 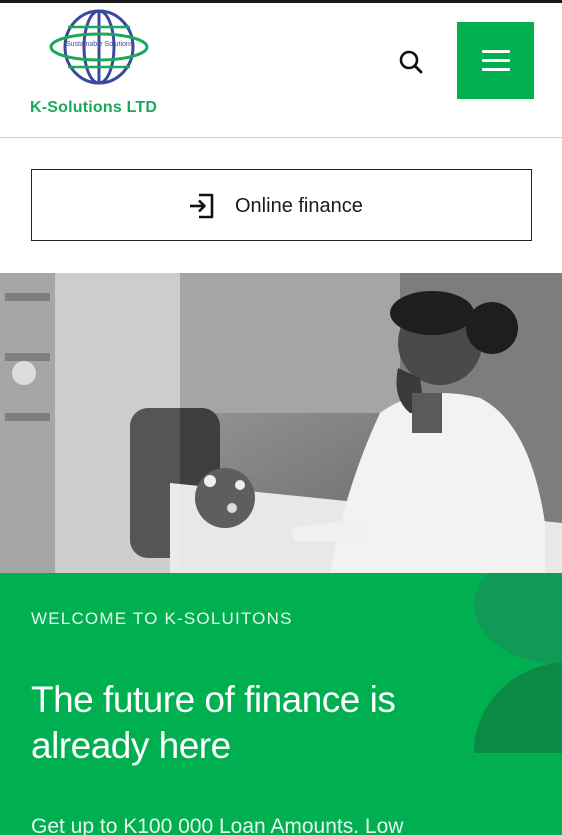 What do you see at coordinates (299, 205) in the screenshot?
I see `online-finance-label: Online finance` at bounding box center [299, 205].